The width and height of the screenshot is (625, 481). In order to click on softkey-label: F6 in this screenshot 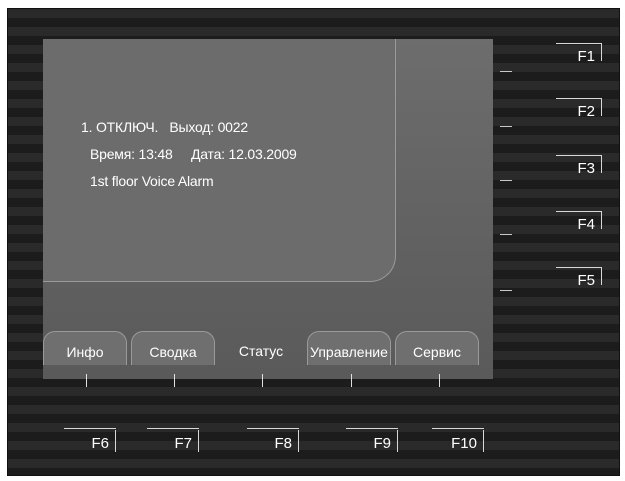, I will do `click(100, 443)`.